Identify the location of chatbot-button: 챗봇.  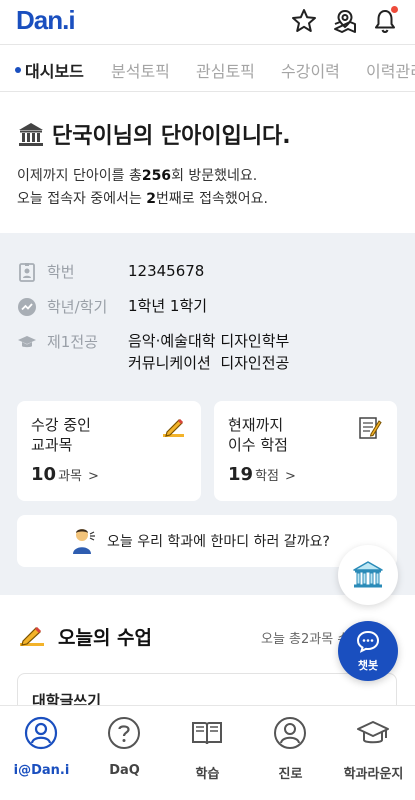
(368, 651).